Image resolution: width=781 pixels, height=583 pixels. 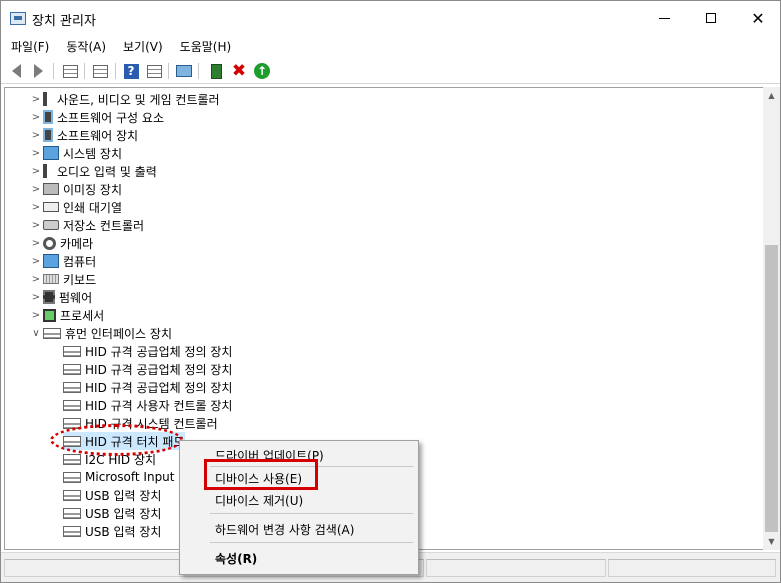 What do you see at coordinates (138, 99) in the screenshot?
I see `category-label: 사운드, 비디오 및 게임 컨트롤러` at bounding box center [138, 99].